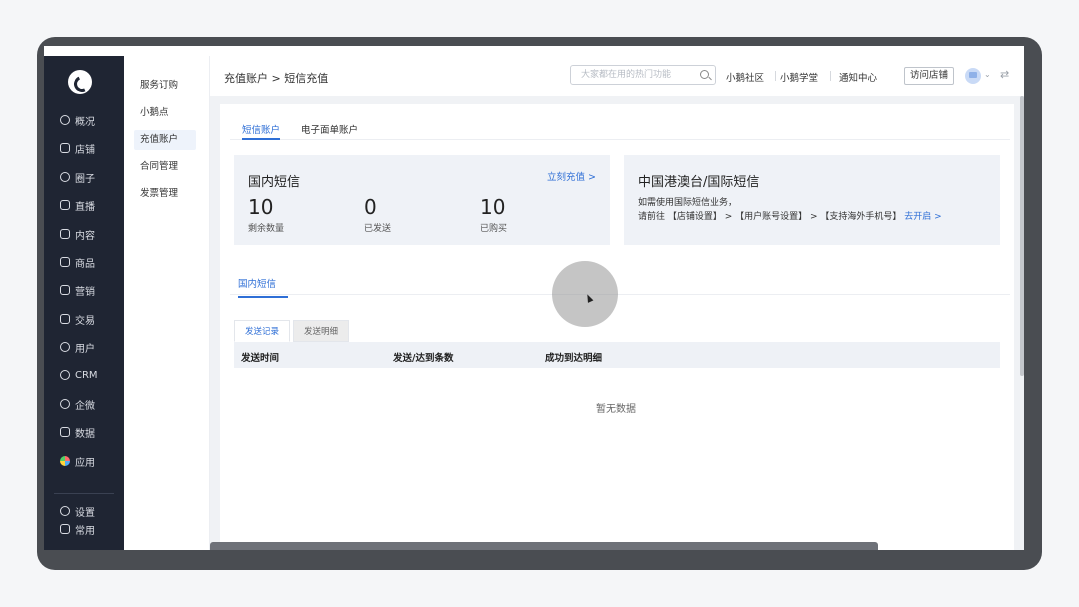 The width and height of the screenshot is (1079, 607). Describe the element at coordinates (65, 262) in the screenshot. I see `goods-icon` at that location.